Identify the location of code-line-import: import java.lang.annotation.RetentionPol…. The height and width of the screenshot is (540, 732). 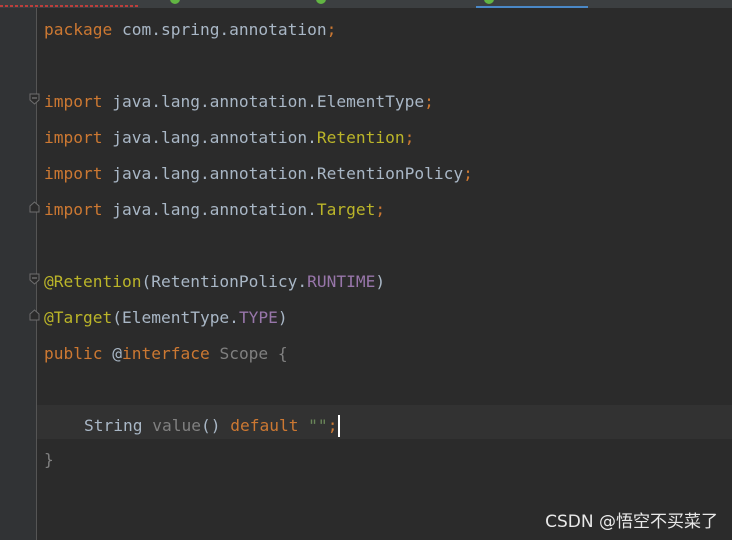
(258, 174).